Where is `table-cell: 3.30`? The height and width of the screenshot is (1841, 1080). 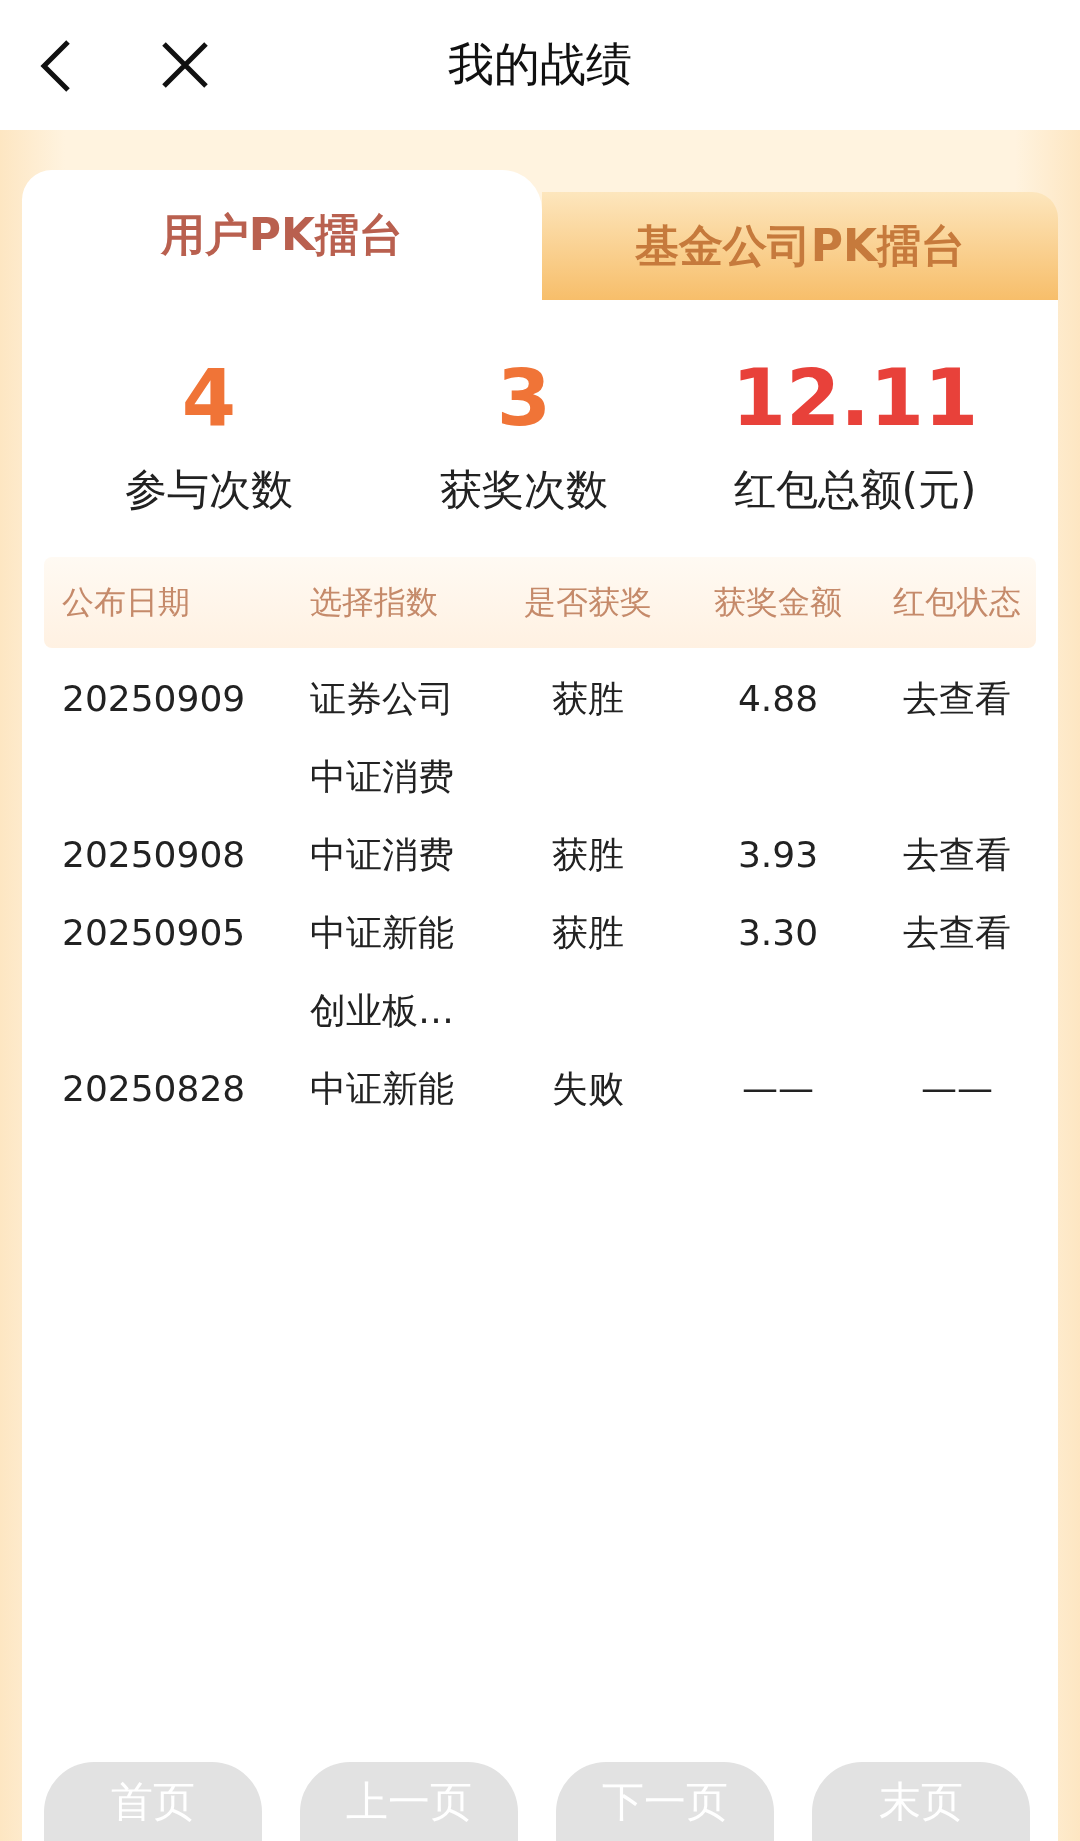
table-cell: 3.30 is located at coordinates (778, 932).